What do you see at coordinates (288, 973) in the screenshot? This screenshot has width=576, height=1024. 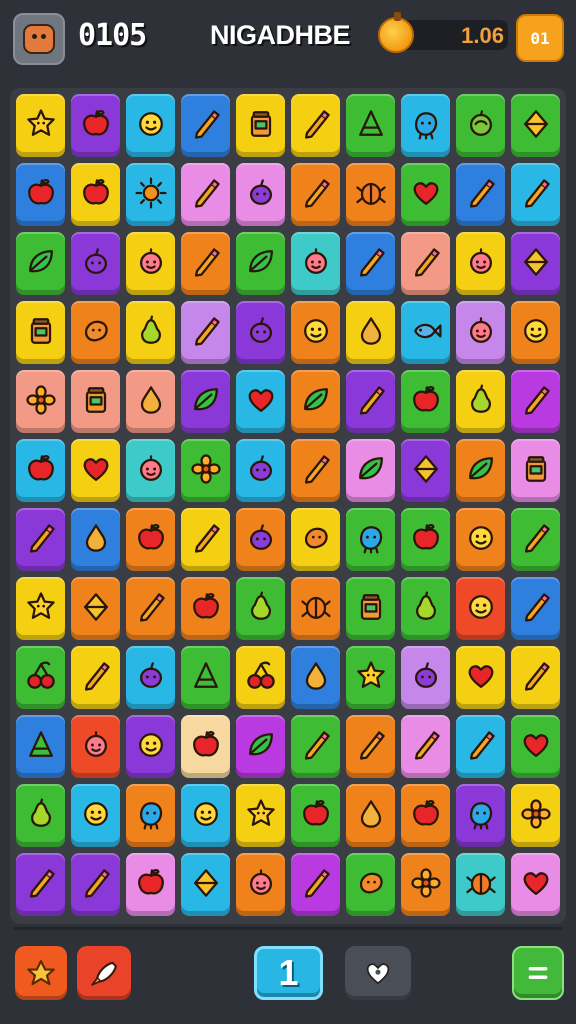 I see `level-button: 1` at bounding box center [288, 973].